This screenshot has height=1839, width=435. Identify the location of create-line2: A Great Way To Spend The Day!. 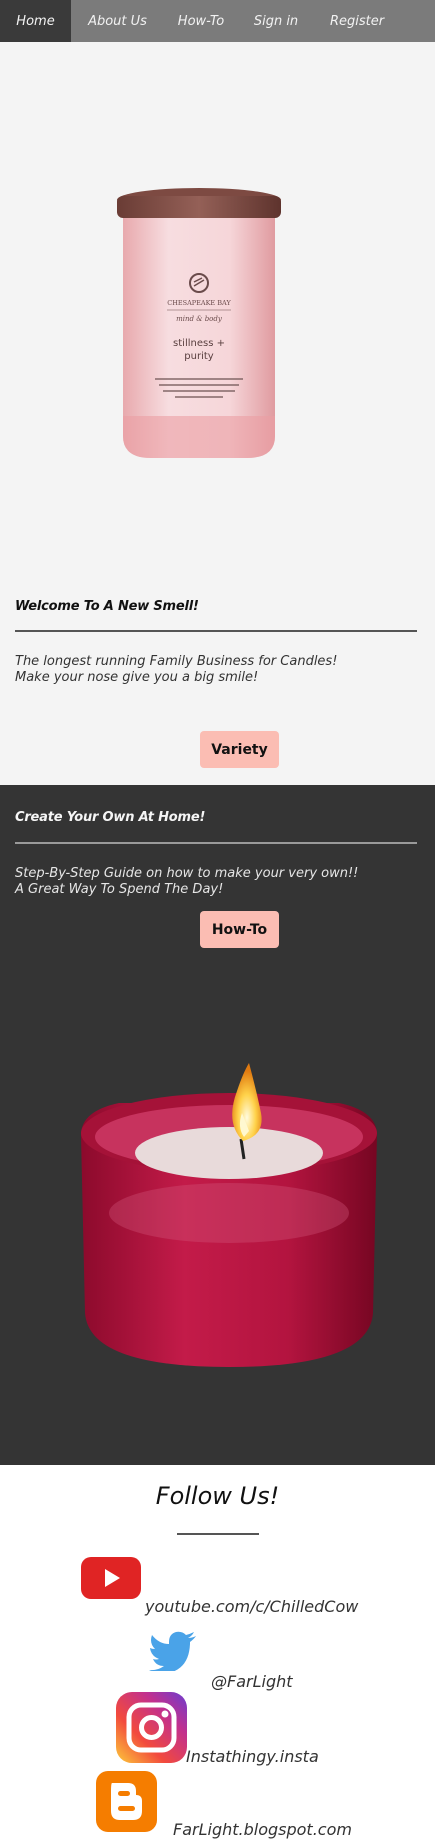
(119, 889).